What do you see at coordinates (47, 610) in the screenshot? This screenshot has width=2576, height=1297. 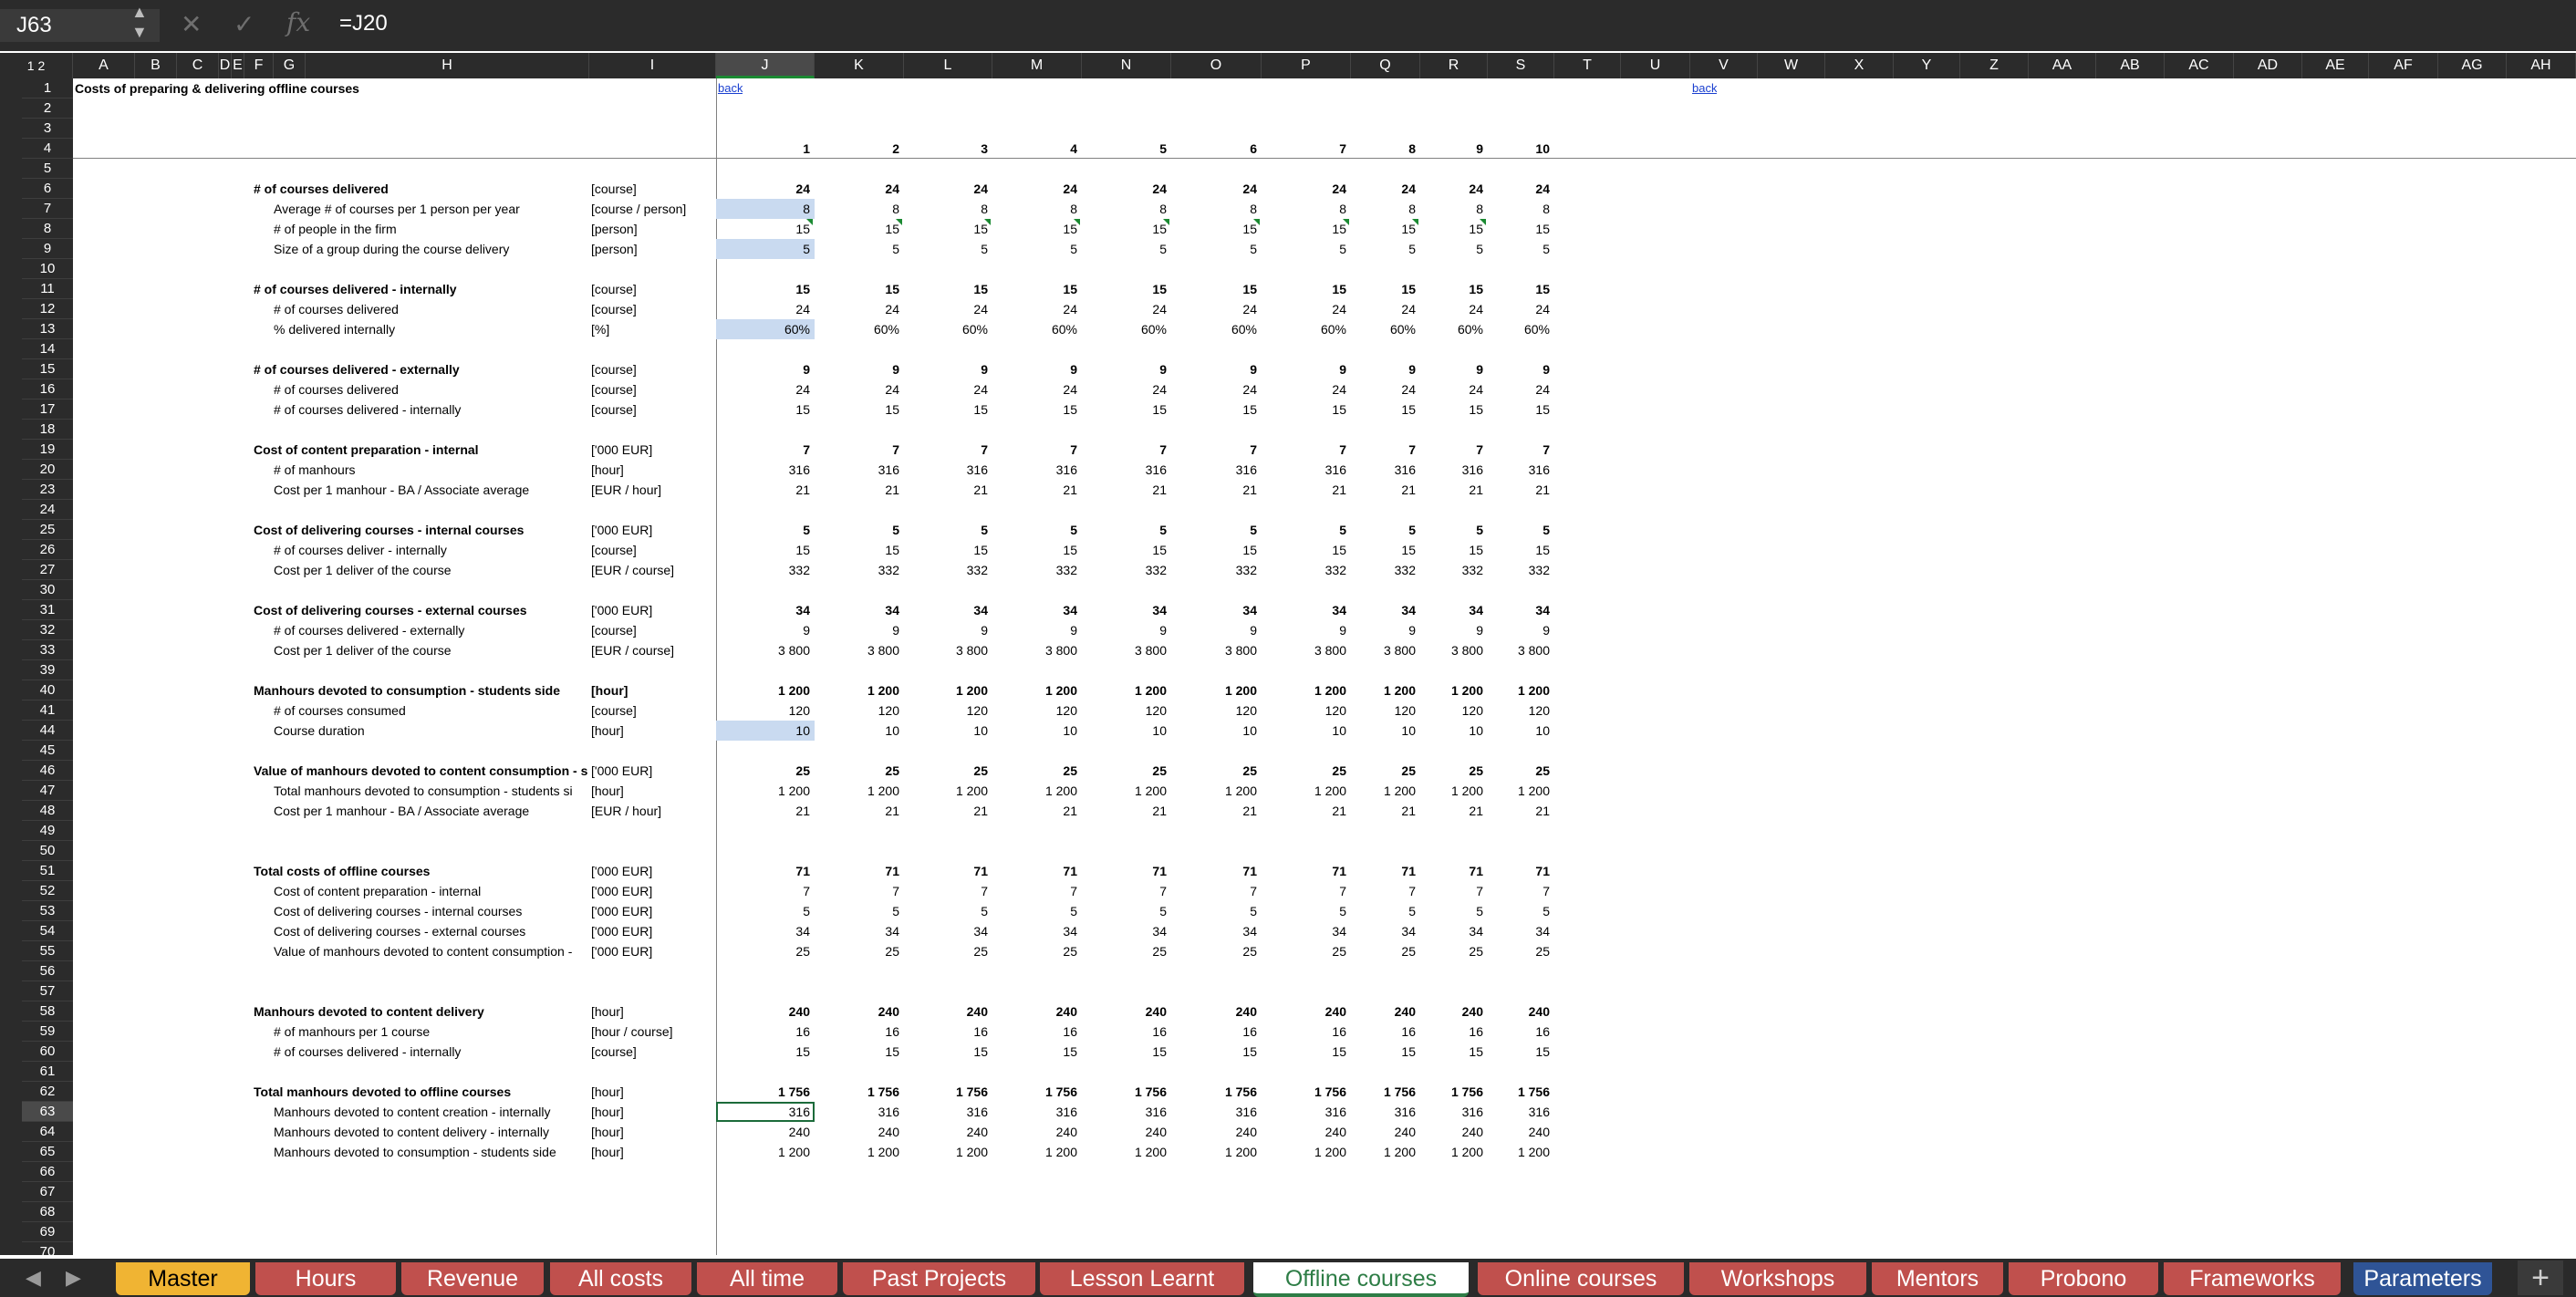 I see `row-header-31: 31` at bounding box center [47, 610].